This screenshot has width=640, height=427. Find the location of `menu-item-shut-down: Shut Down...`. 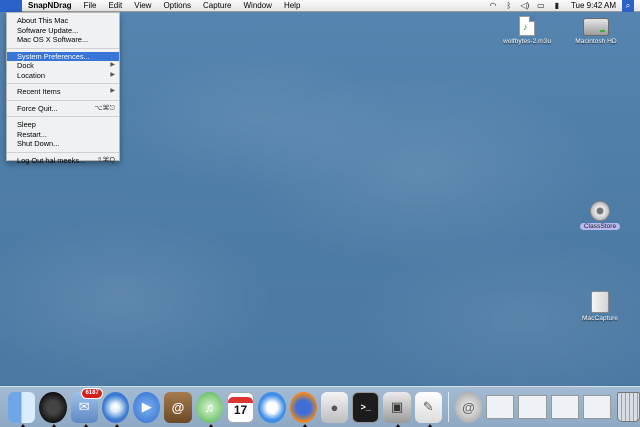

menu-item-shut-down: Shut Down... is located at coordinates (63, 144).